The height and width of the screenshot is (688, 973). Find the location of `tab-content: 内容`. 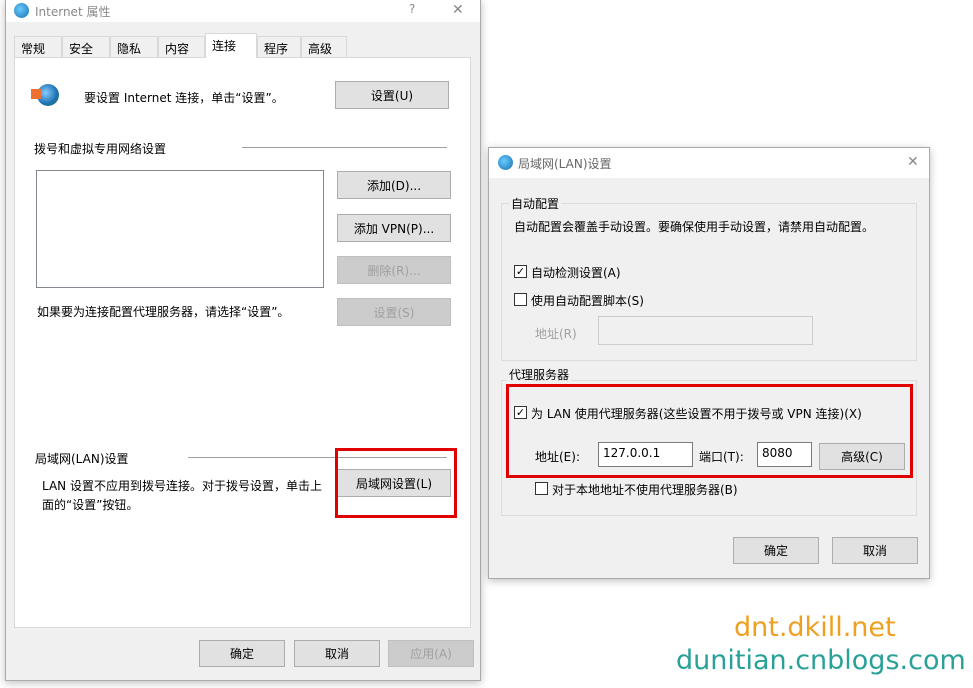

tab-content: 内容 is located at coordinates (181, 46).